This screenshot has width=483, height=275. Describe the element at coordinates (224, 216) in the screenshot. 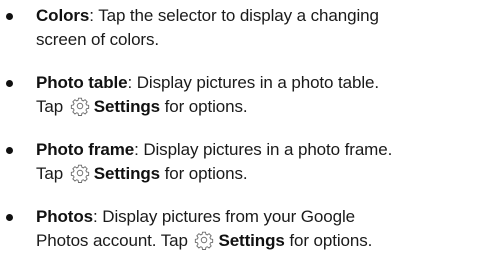

I see `item-description: : Display pictures from your Google` at that location.